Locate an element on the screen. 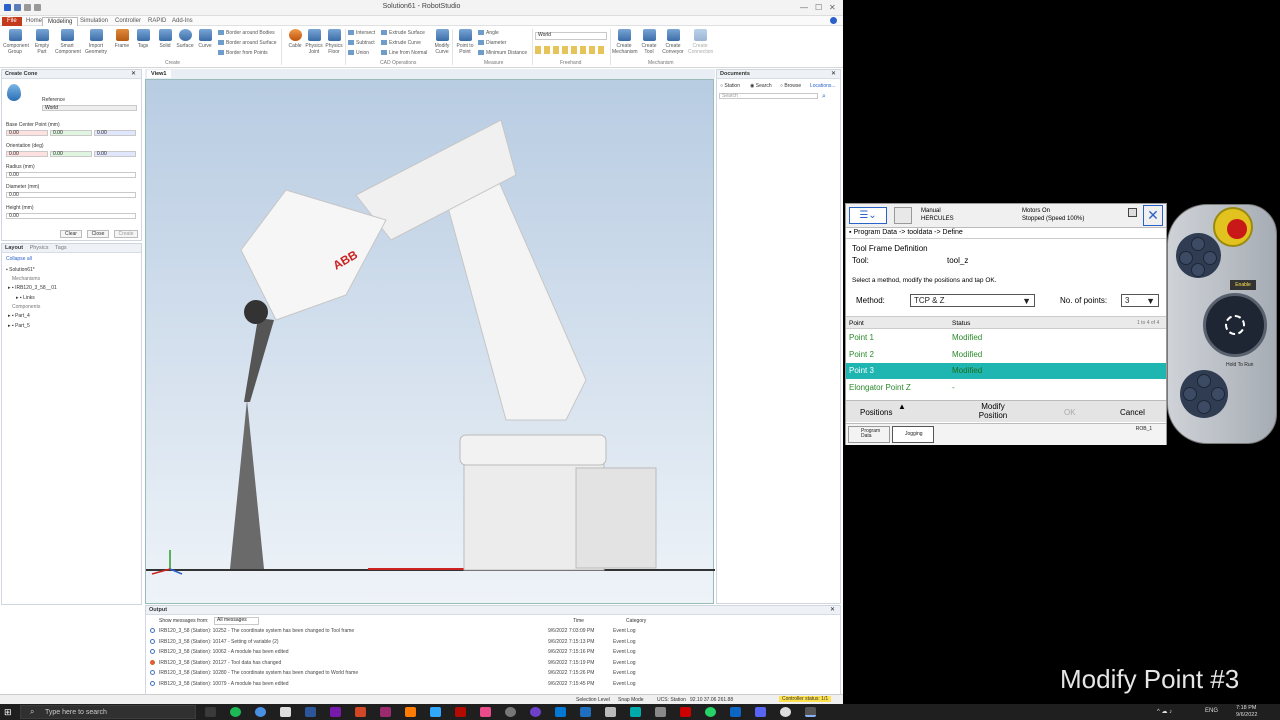  event-log-icon is located at coordinates (903, 215).